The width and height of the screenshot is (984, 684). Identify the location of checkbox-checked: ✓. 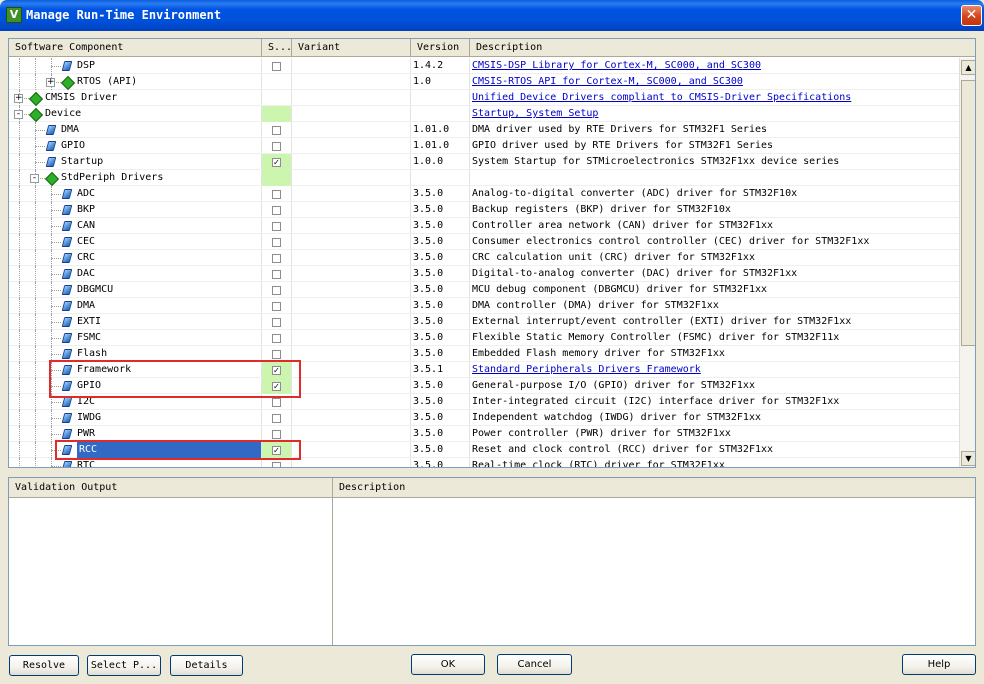
(276, 162).